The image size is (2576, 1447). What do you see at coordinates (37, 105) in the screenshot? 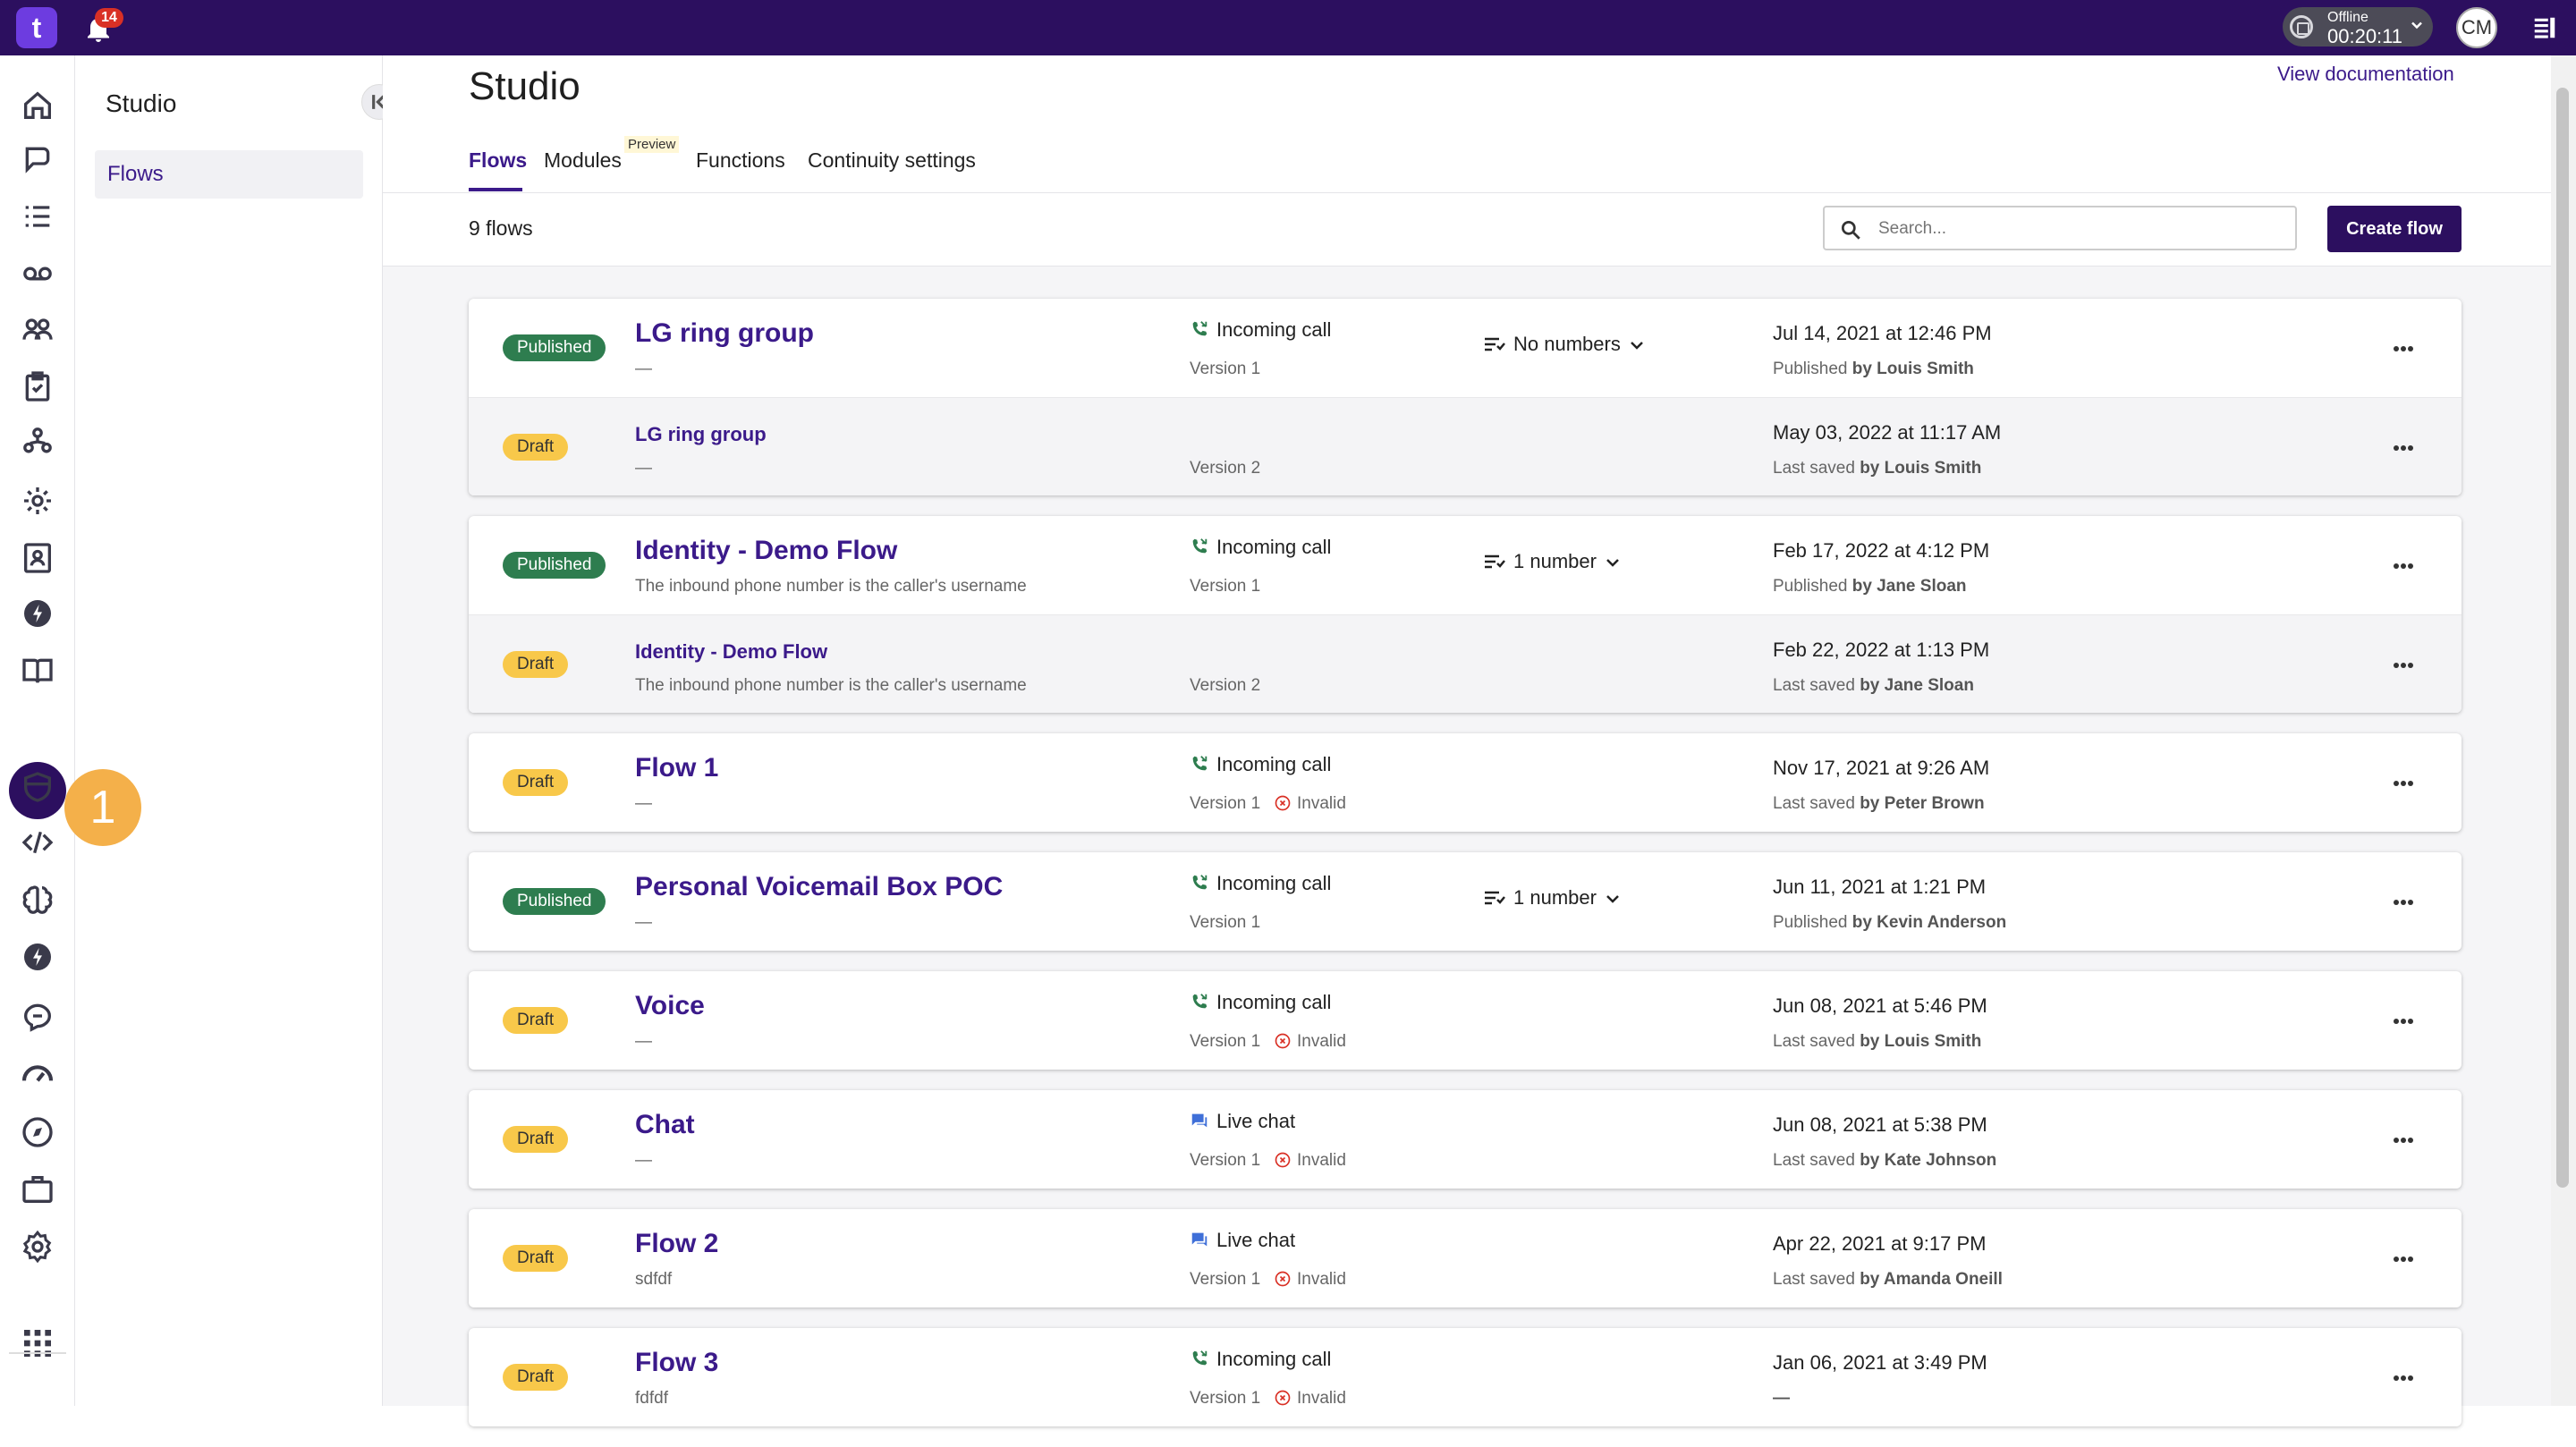
I see `home-icon` at bounding box center [37, 105].